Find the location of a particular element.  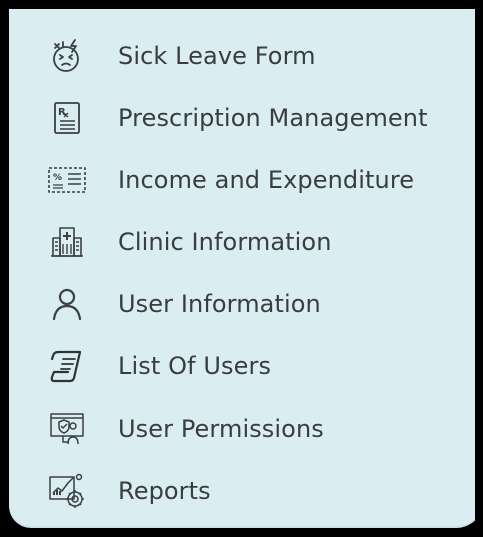

window-edge-bottom is located at coordinates (241, 533).